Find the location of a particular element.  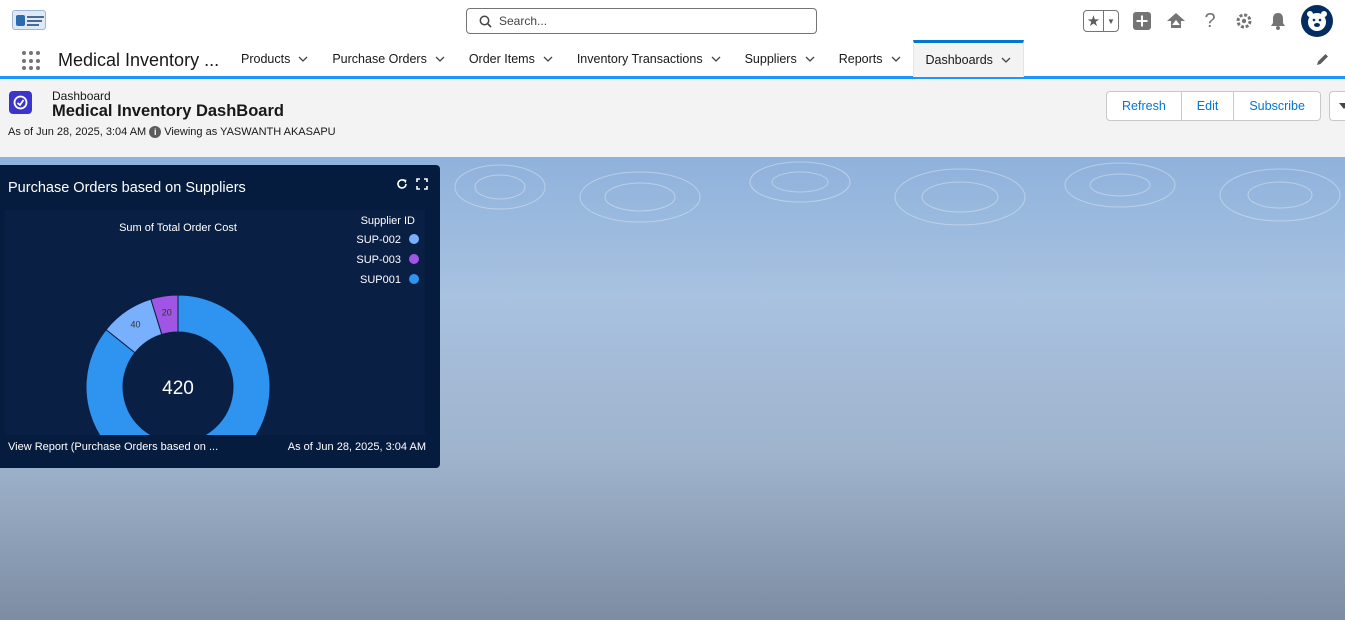

info-icon: i is located at coordinates (155, 132).